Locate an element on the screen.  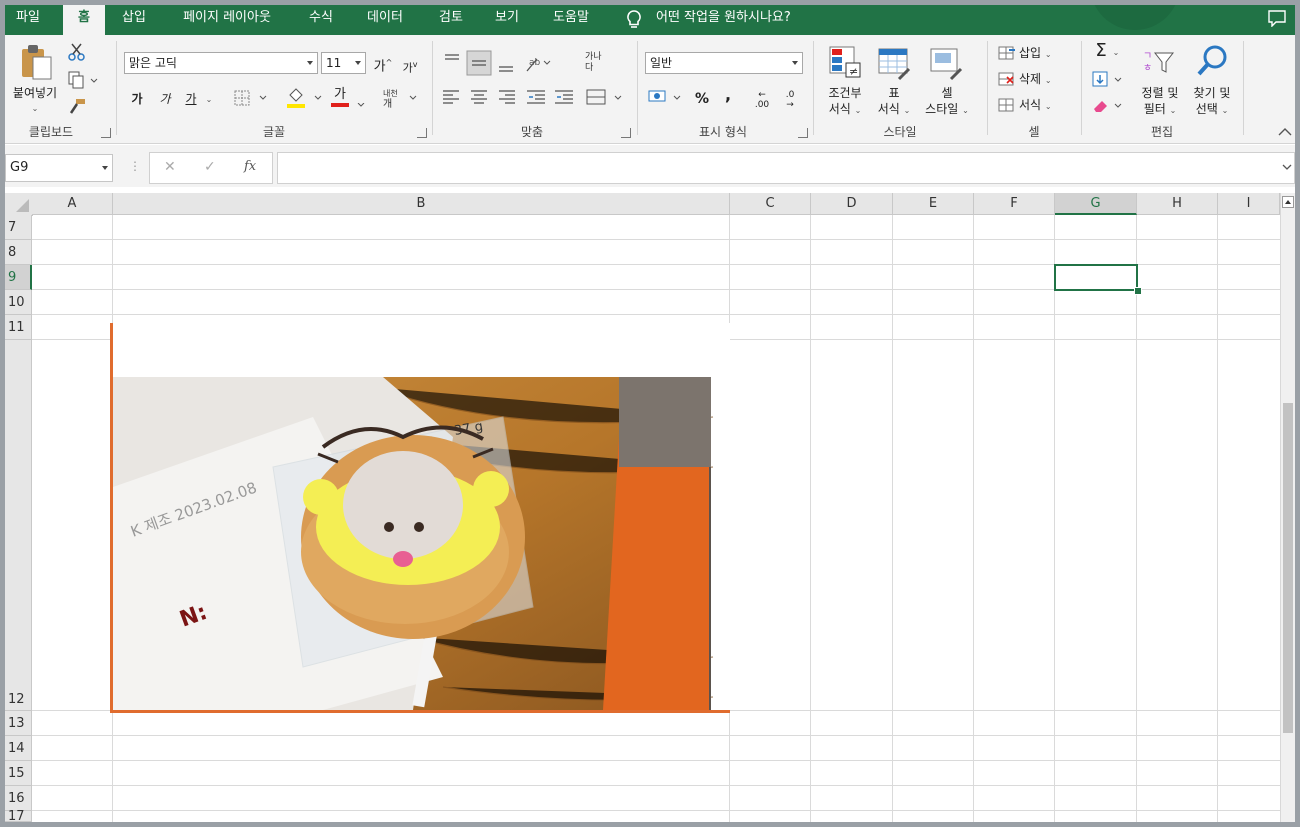
bold-button: 가 is located at coordinates (137, 99).